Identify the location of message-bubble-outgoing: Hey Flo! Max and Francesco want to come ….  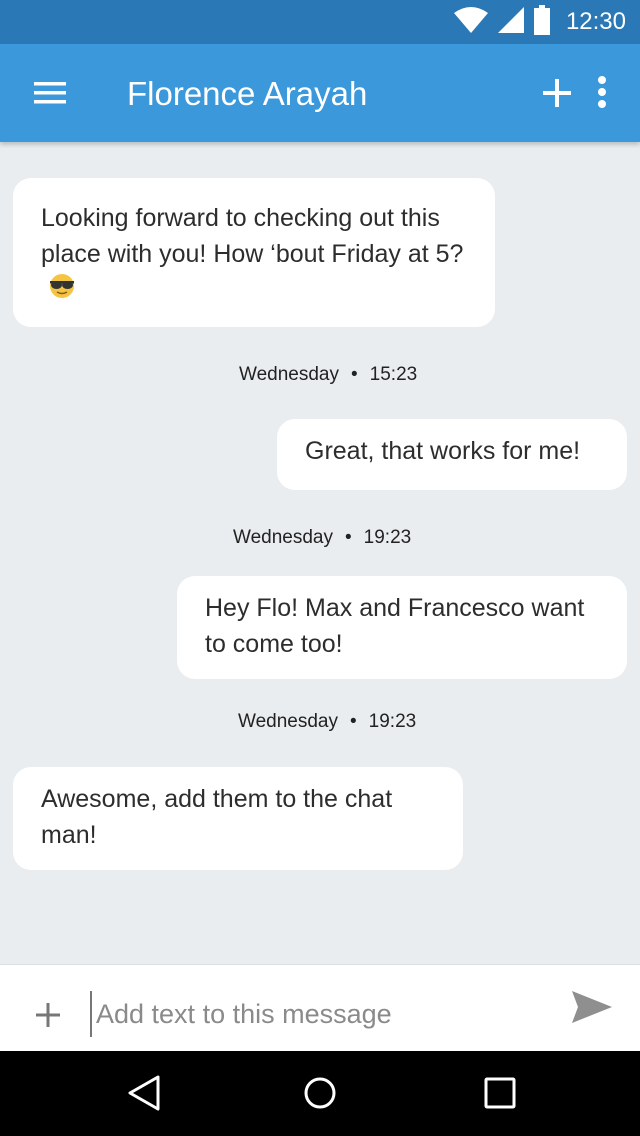
(402, 627).